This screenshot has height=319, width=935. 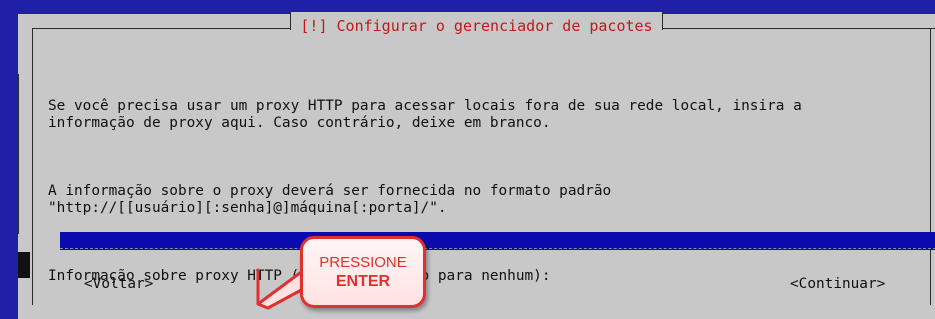 I want to click on dialog-frame-right, so click(x=930, y=166).